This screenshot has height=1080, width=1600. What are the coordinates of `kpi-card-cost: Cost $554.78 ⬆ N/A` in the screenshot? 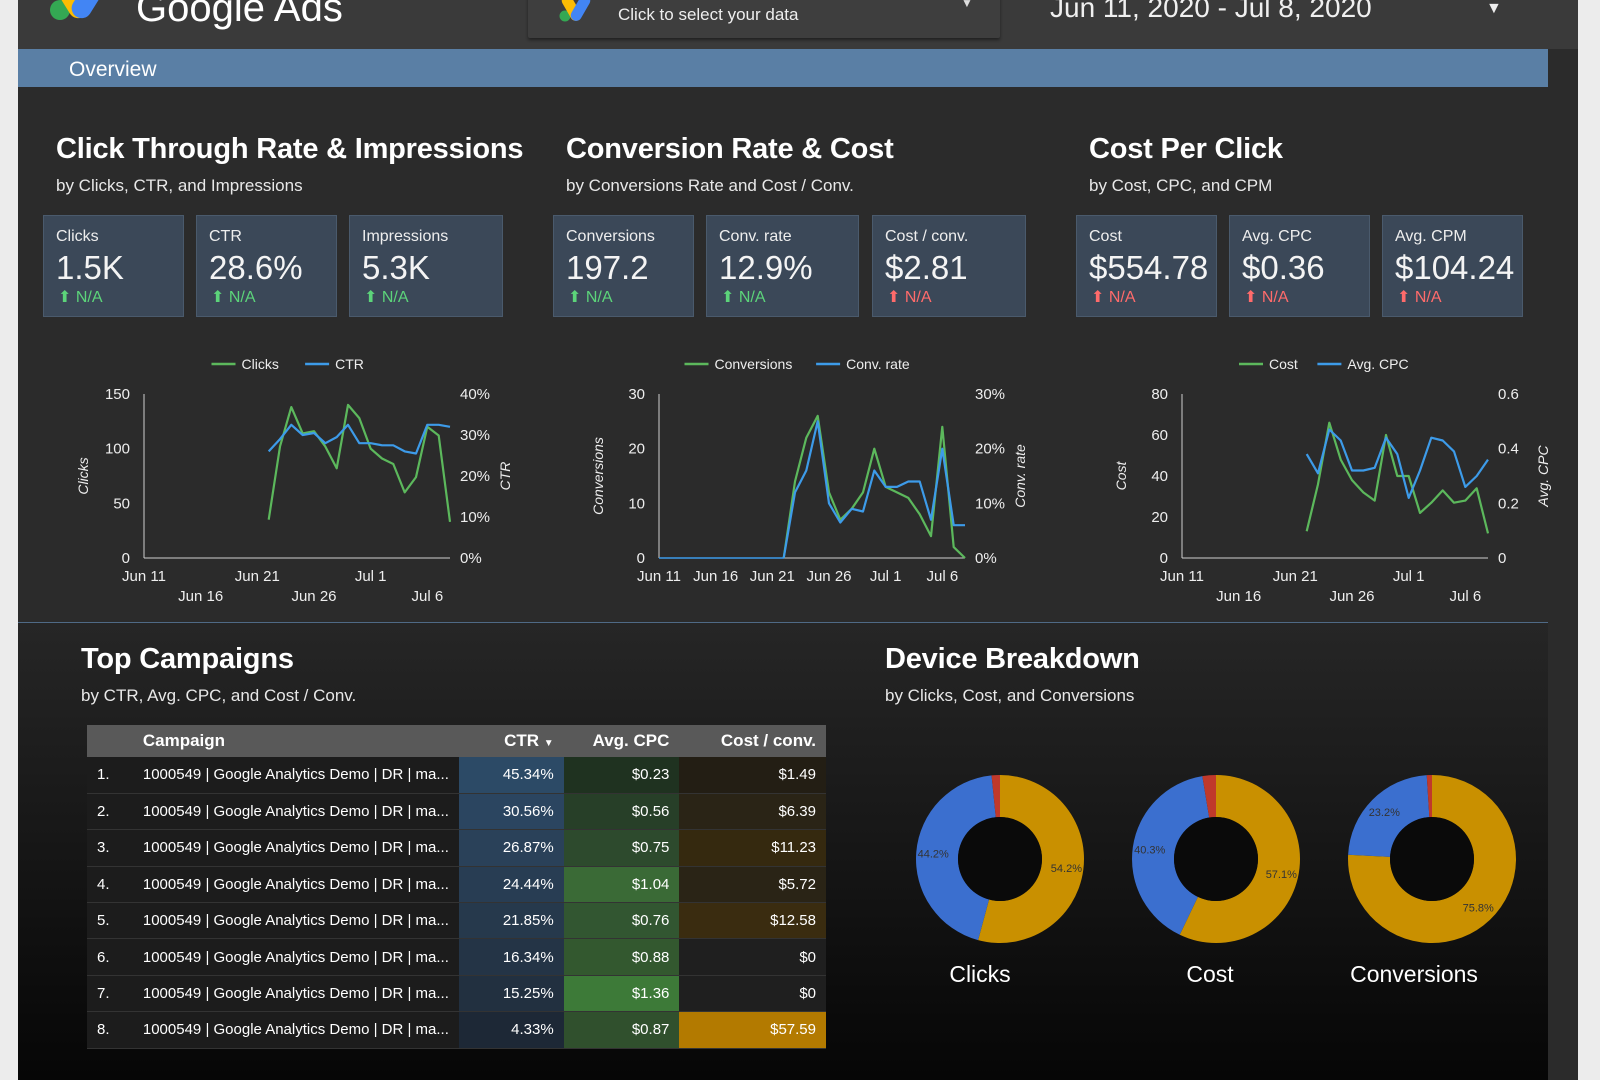 It's located at (1146, 266).